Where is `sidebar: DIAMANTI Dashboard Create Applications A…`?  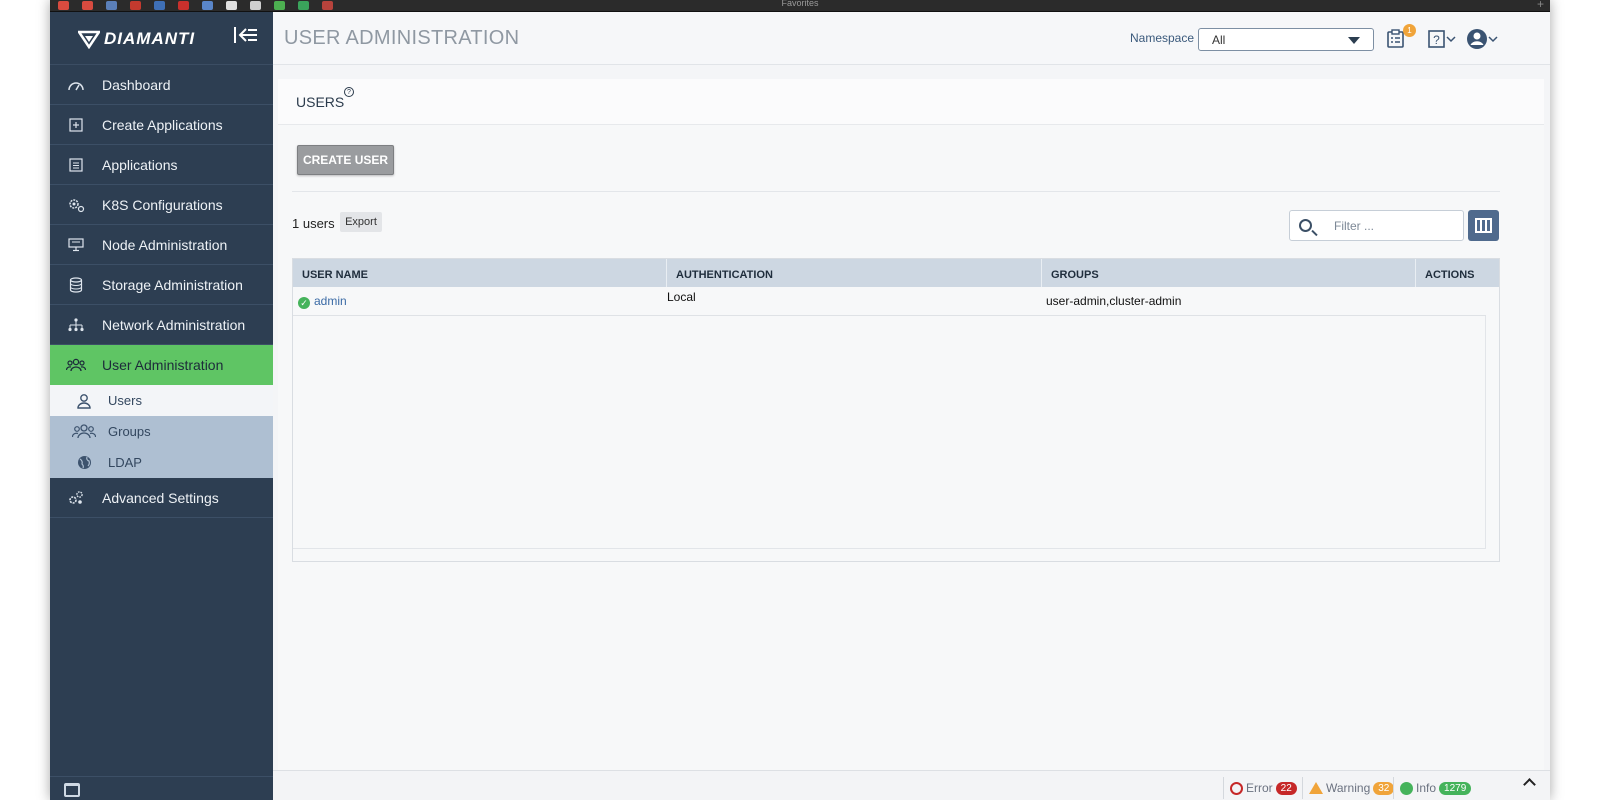
sidebar: DIAMANTI Dashboard Create Applications A… is located at coordinates (161, 406).